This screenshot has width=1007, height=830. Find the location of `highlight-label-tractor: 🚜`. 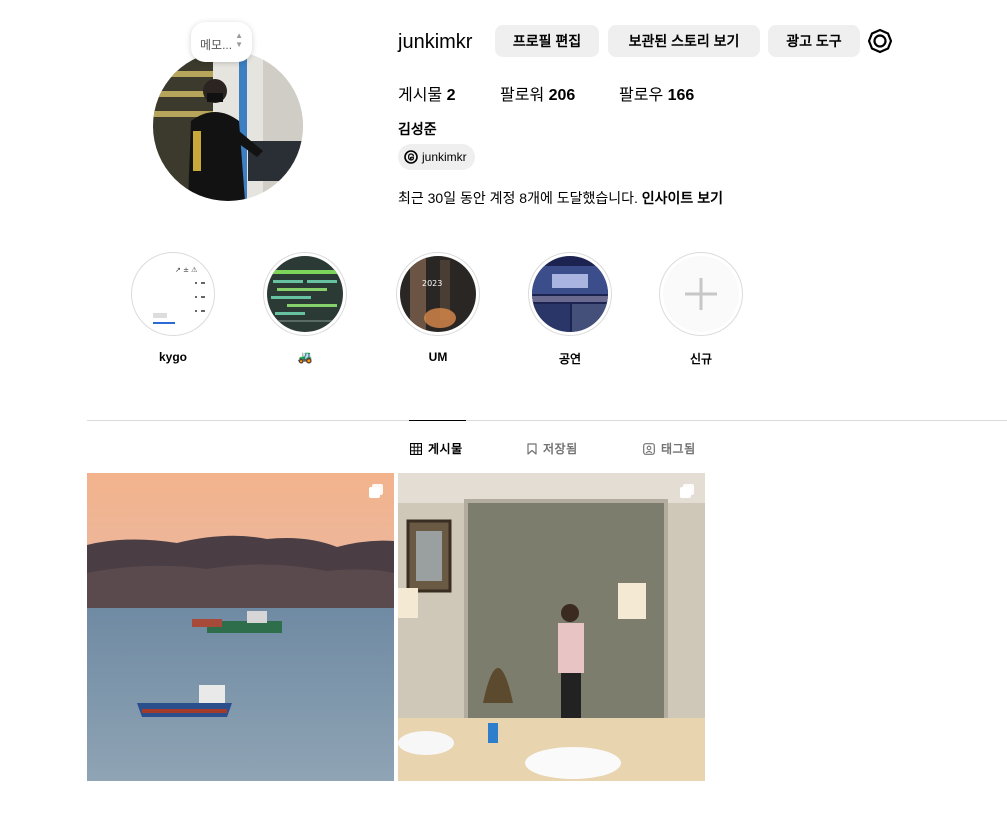

highlight-label-tractor: 🚜 is located at coordinates (305, 357).